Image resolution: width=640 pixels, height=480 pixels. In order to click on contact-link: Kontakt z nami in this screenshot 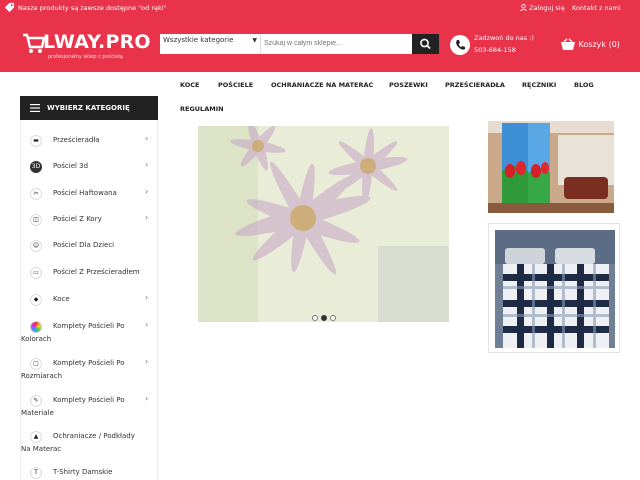, I will do `click(596, 8)`.